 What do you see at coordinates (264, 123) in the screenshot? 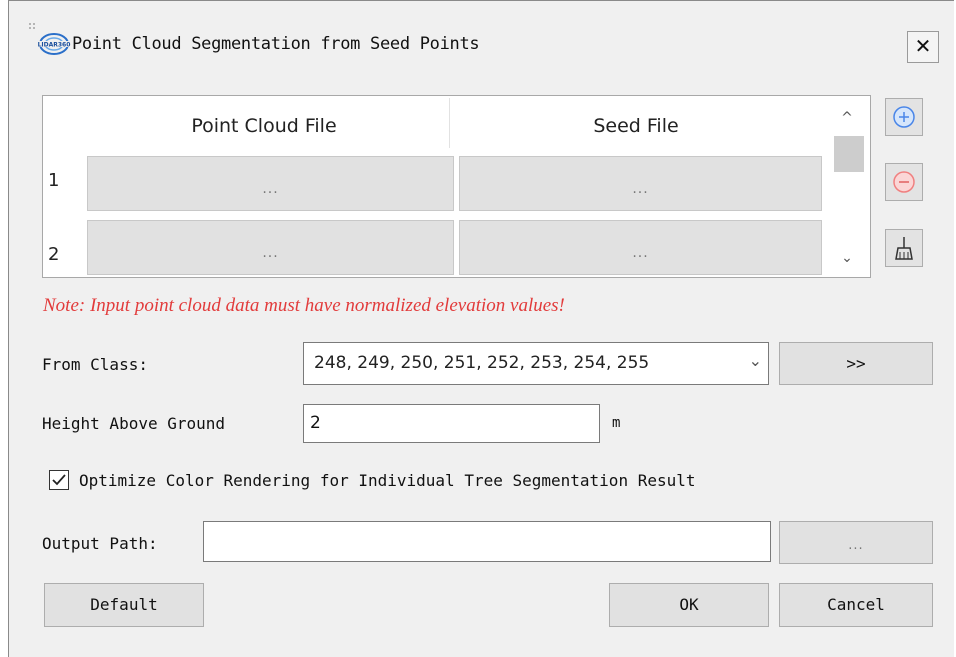
I see `column-header-point-cloud-file: Point Cloud File` at bounding box center [264, 123].